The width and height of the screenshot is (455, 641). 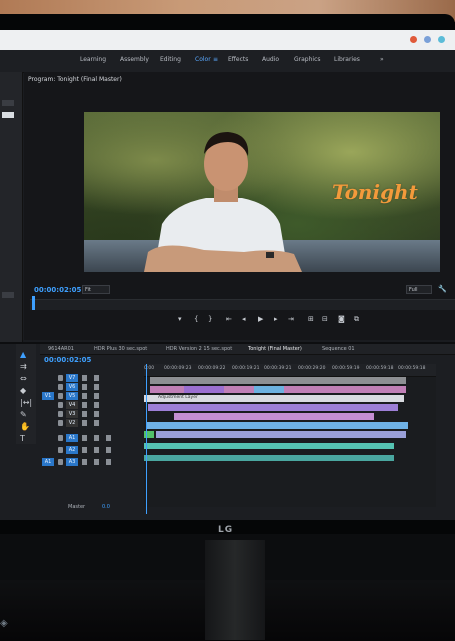 What do you see at coordinates (48, 396) in the screenshot?
I see `source-patch: V1` at bounding box center [48, 396].